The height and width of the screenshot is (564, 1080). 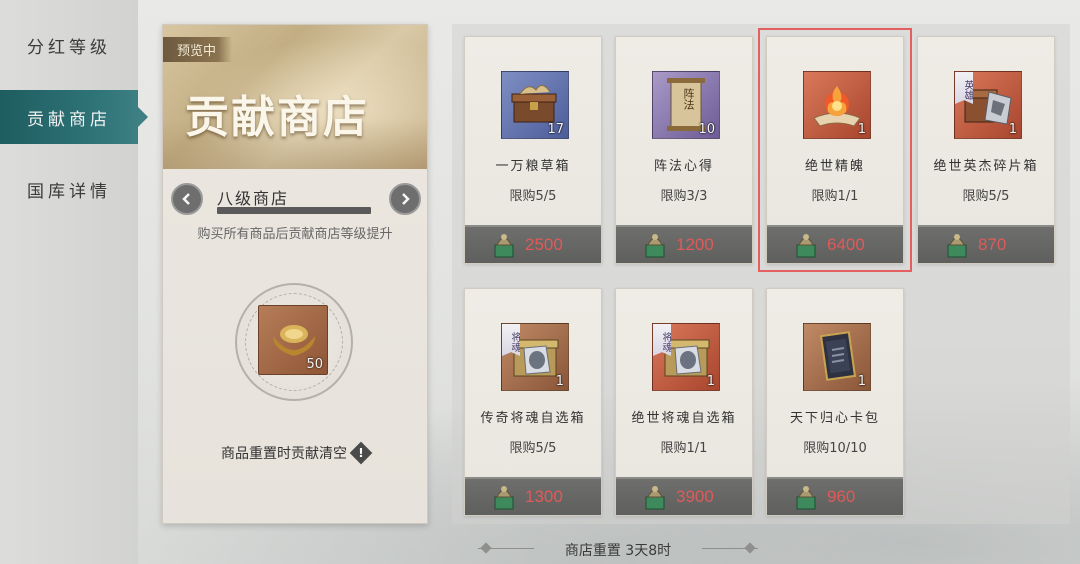 I want to click on chevron-left-icon, so click(x=186, y=199).